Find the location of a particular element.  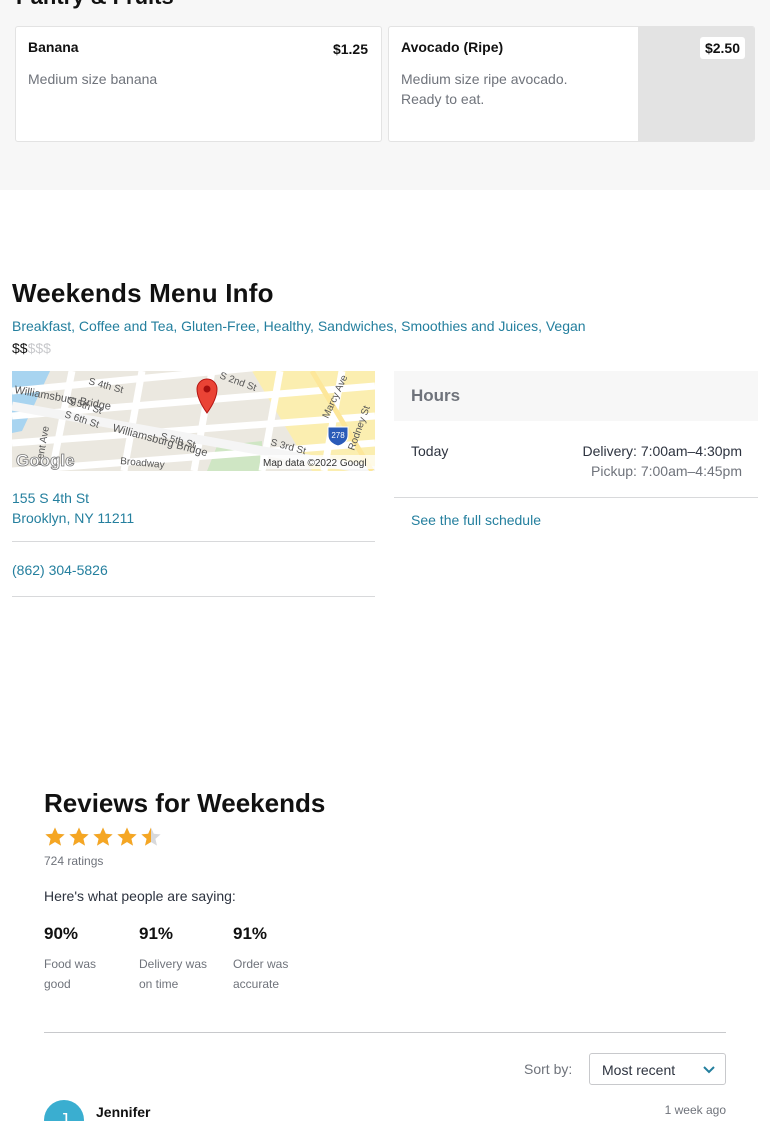

star-rating is located at coordinates (103, 837).